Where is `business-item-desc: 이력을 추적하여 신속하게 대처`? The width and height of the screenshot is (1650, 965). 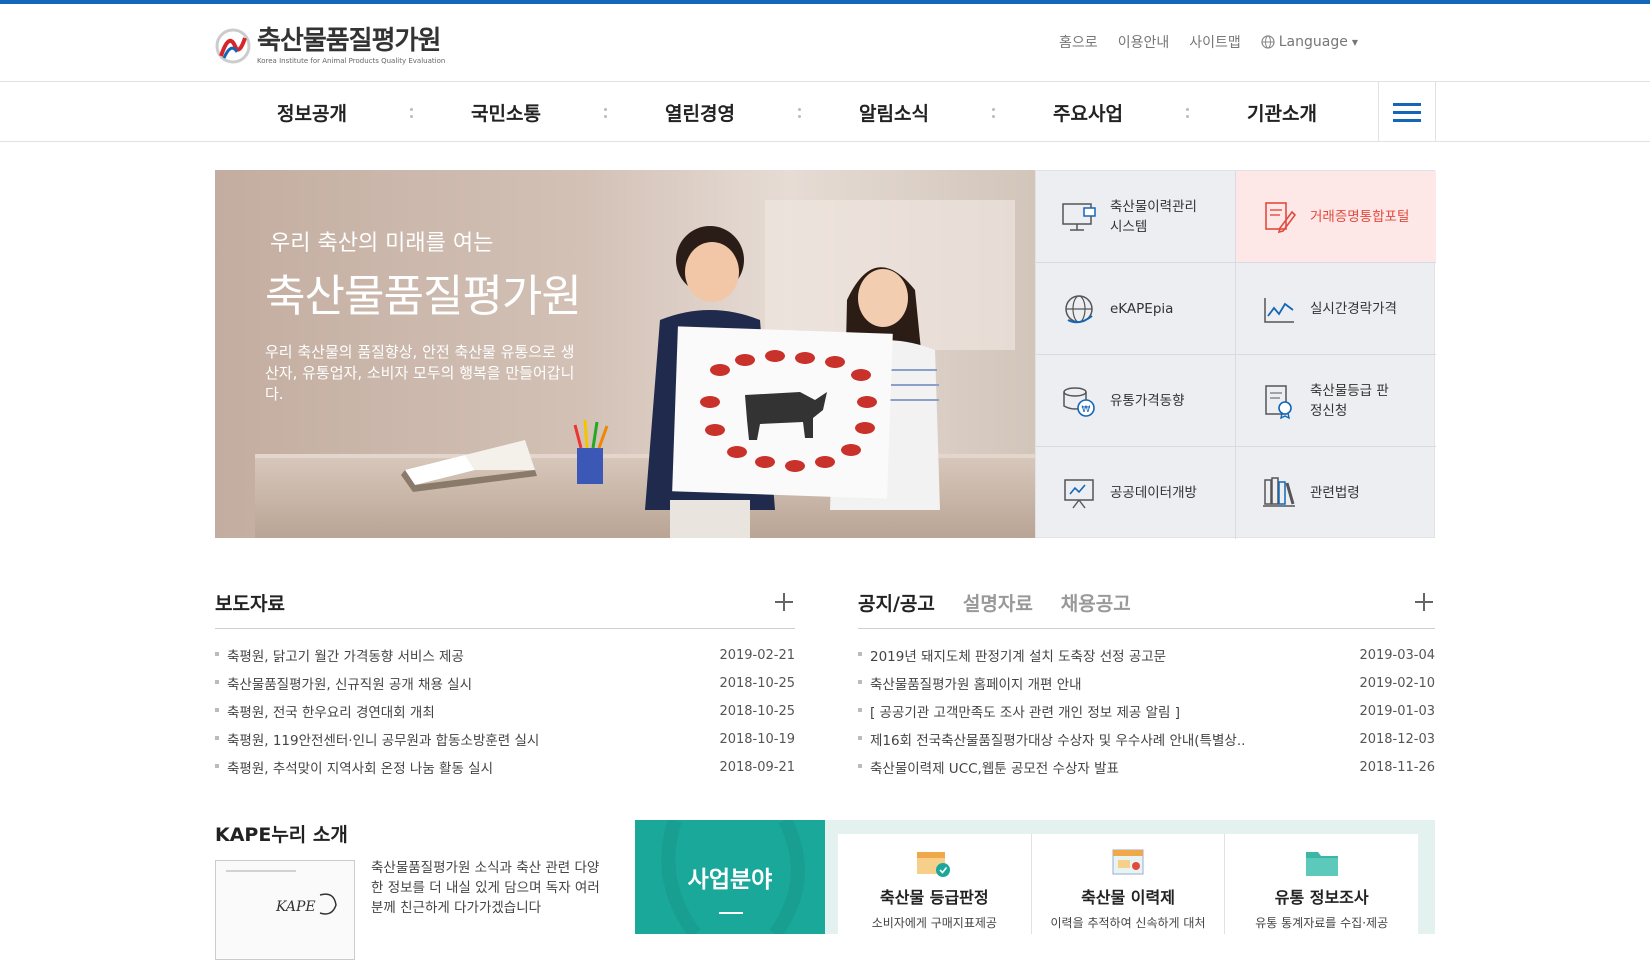 business-item-desc: 이력을 추적하여 신속하게 대처 is located at coordinates (1128, 923).